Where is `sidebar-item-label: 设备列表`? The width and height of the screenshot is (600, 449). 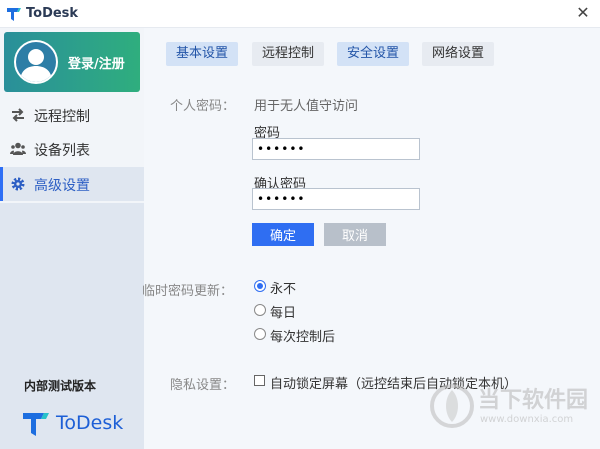
sidebar-item-label: 设备列表 is located at coordinates (62, 151).